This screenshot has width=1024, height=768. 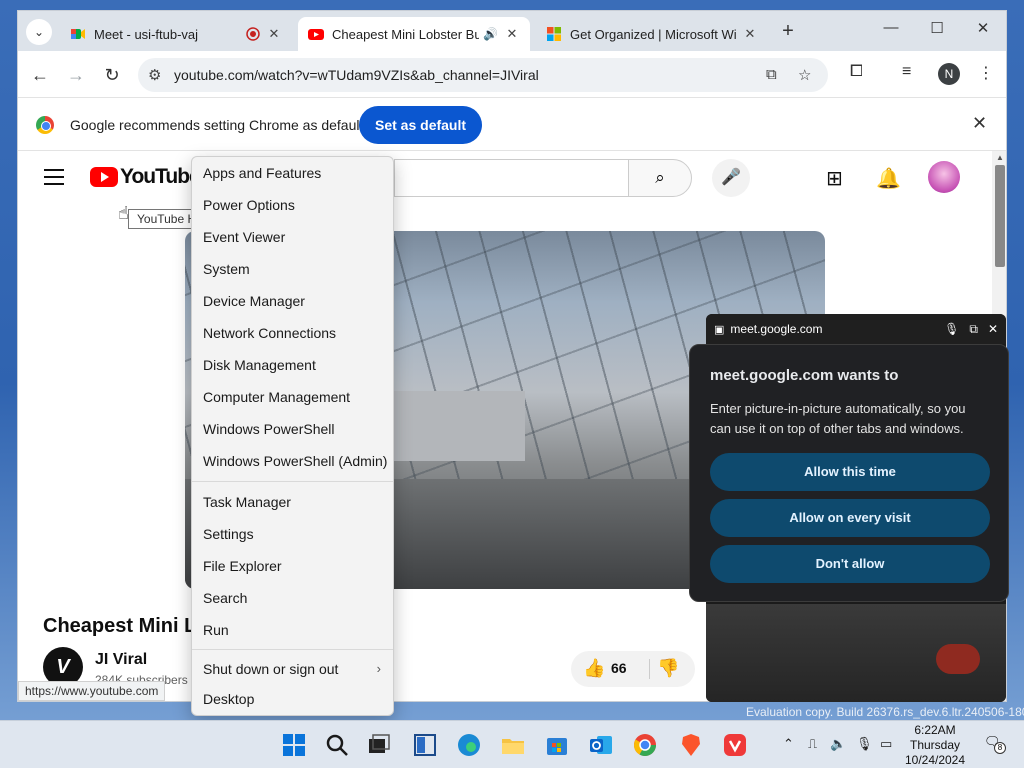 I want to click on chrome-icon, so click(x=645, y=745).